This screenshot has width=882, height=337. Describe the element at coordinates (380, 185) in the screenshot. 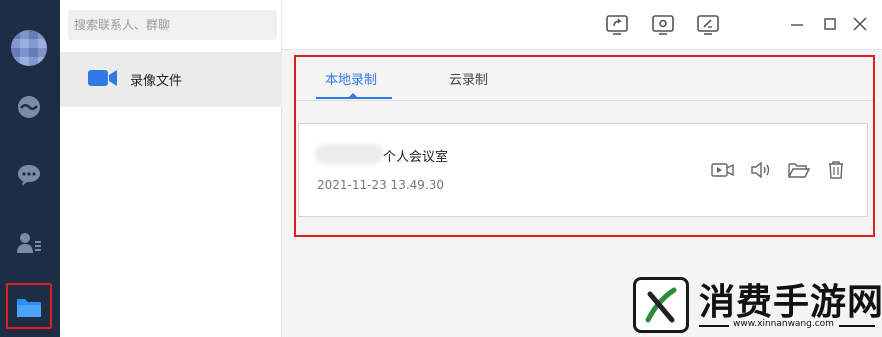

I see `recording-time: 2021-11-23 13.49.30` at that location.